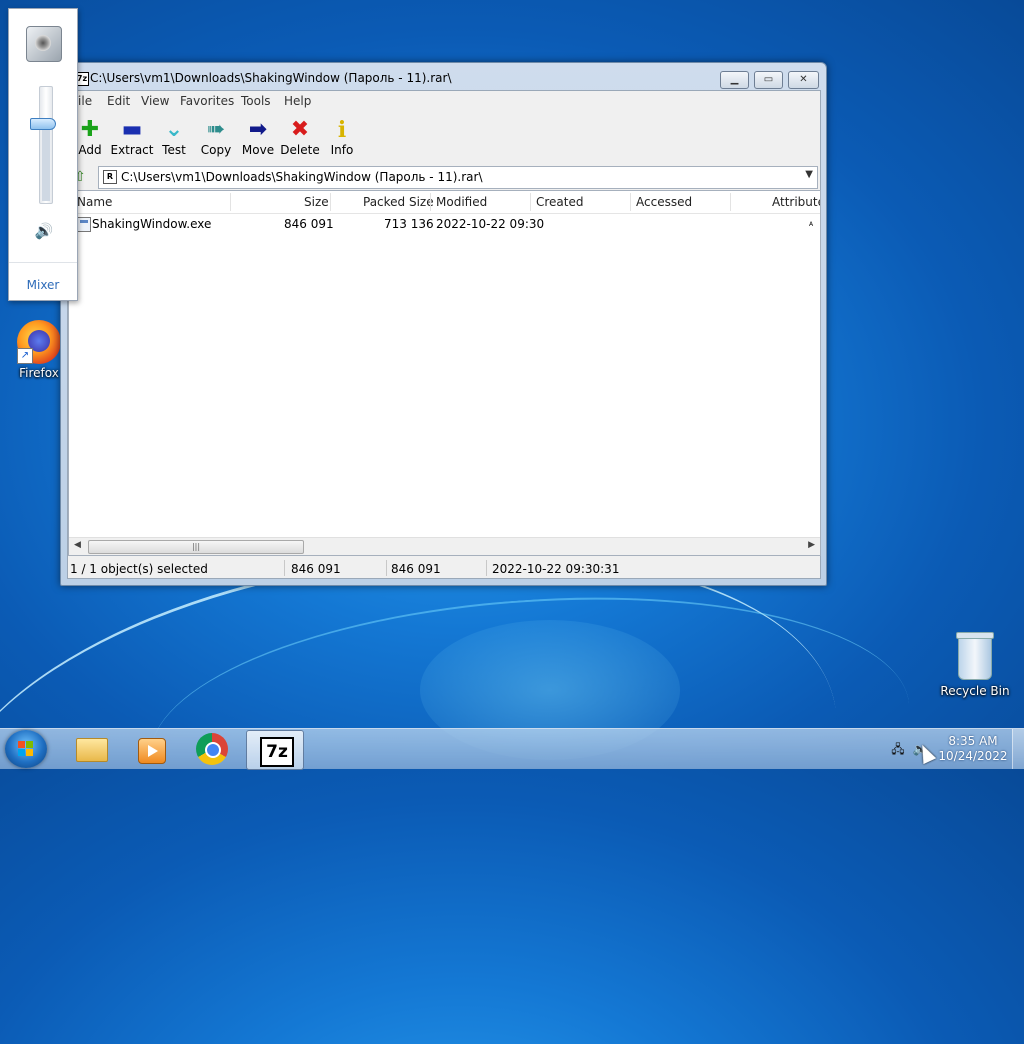  Describe the element at coordinates (94, 202) in the screenshot. I see `column-name: Name` at that location.